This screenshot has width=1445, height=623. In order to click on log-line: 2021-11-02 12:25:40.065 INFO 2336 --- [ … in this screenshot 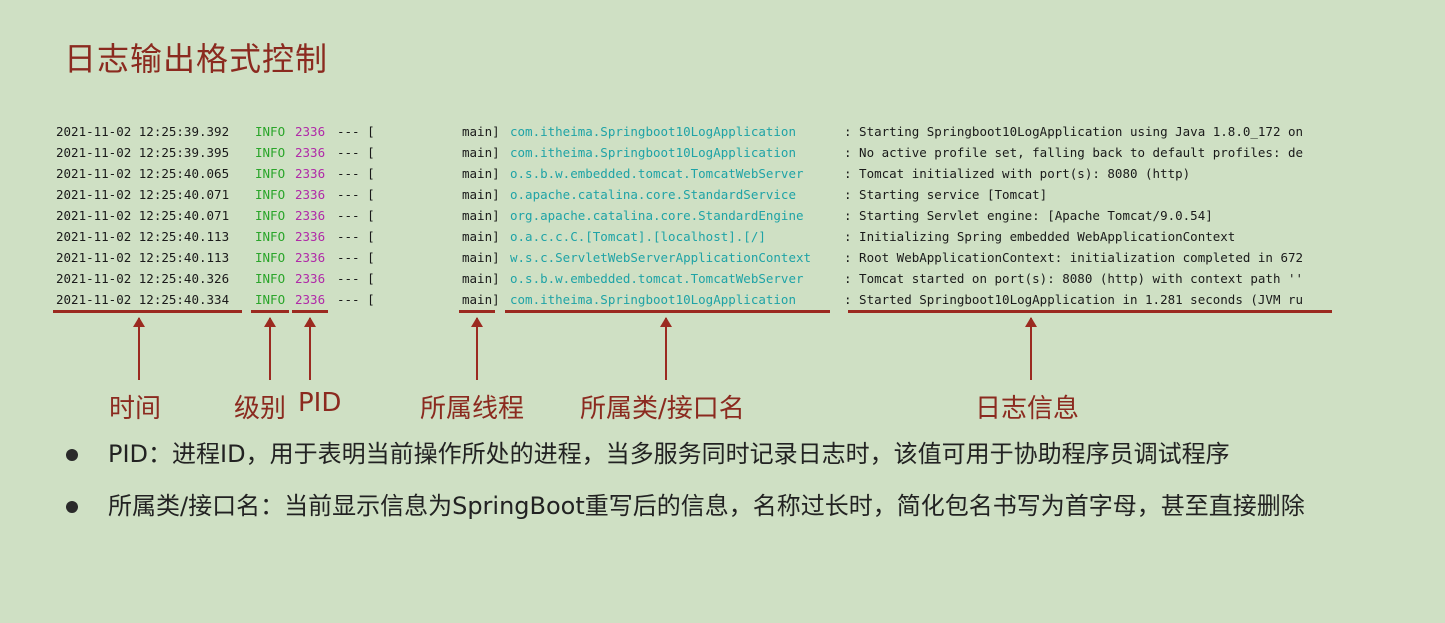, I will do `click(691, 173)`.